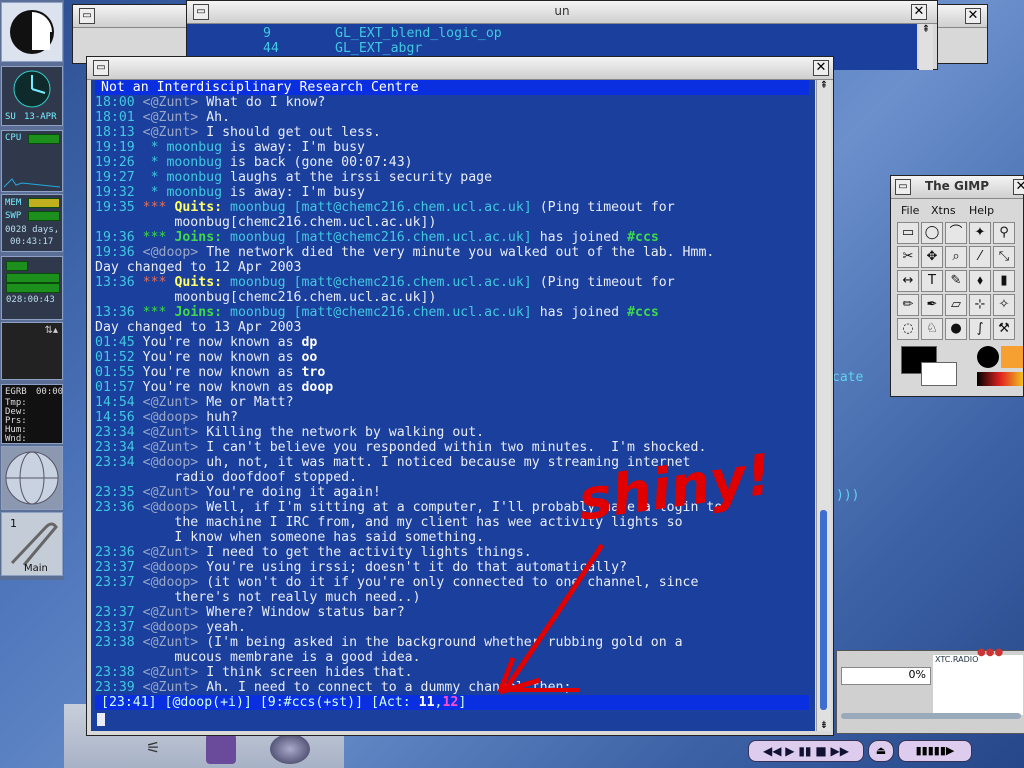 This screenshot has width=1024, height=768. I want to click on status-time: [23:41], so click(129, 702).